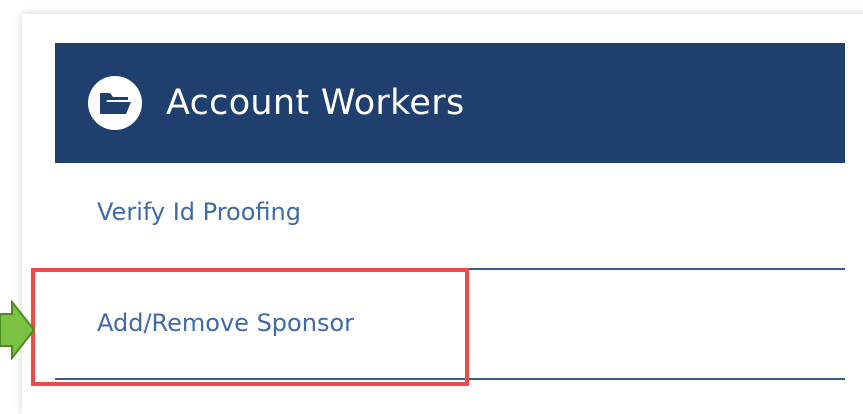  I want to click on green-arrow-icon, so click(18, 330).